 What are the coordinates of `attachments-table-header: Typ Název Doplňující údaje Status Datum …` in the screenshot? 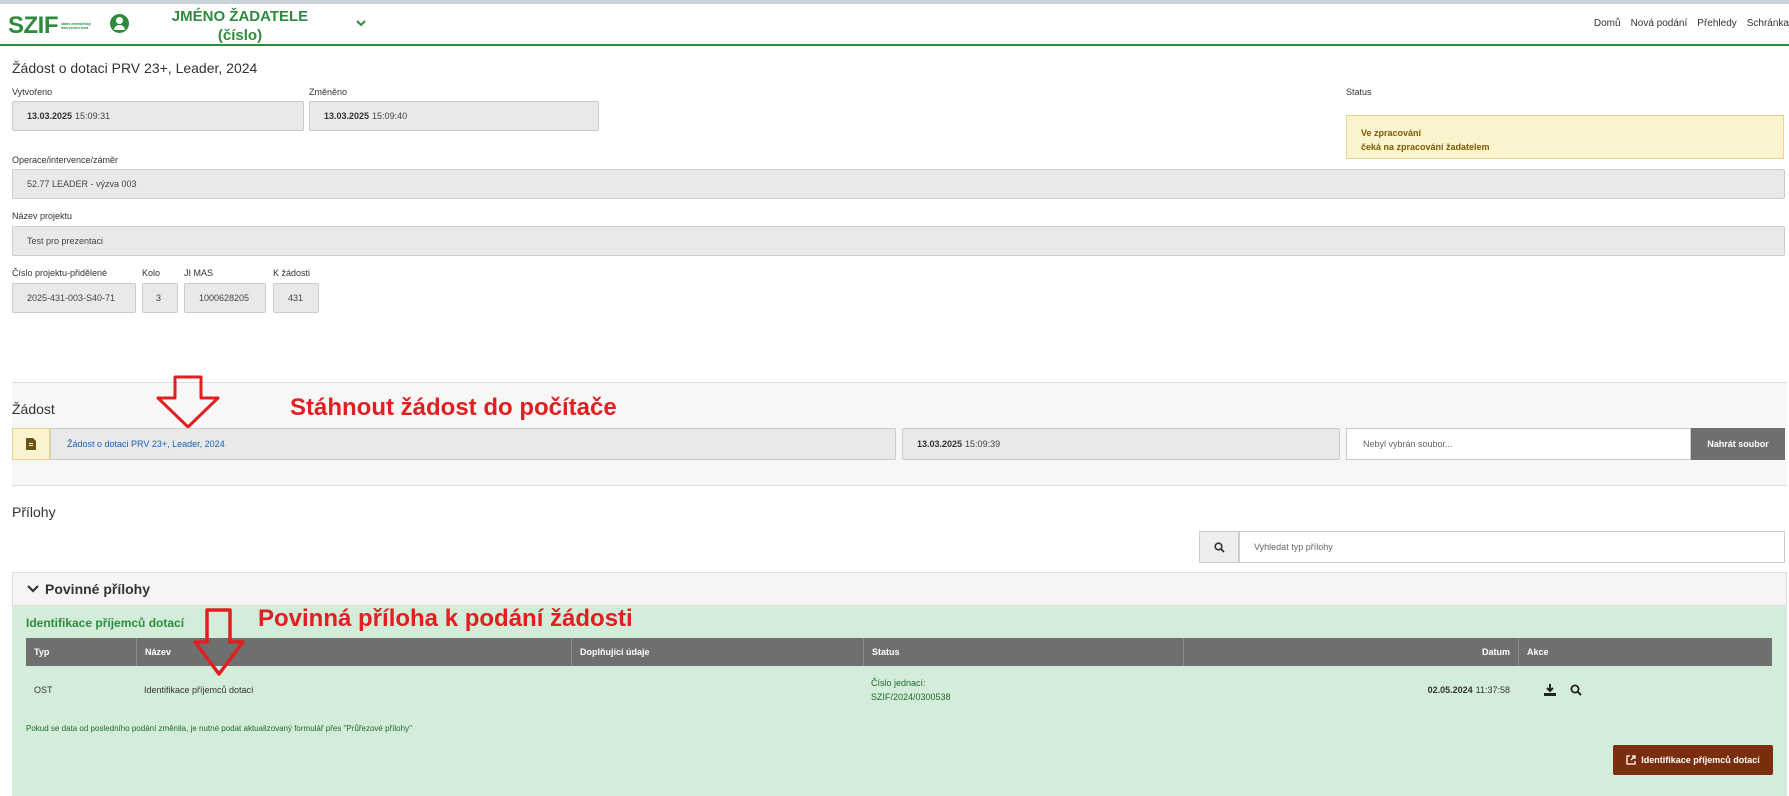 It's located at (899, 652).